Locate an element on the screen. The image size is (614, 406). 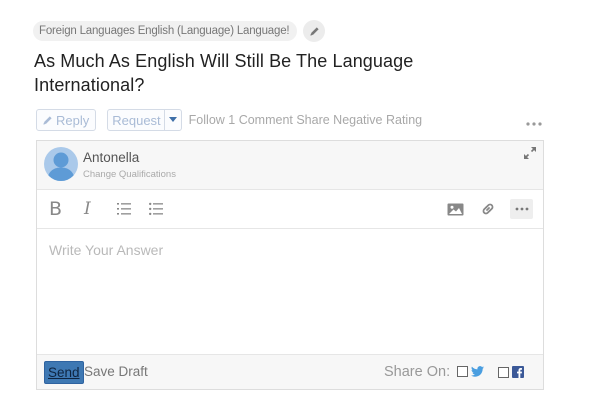
formatting-toolbar: B I is located at coordinates (290, 209).